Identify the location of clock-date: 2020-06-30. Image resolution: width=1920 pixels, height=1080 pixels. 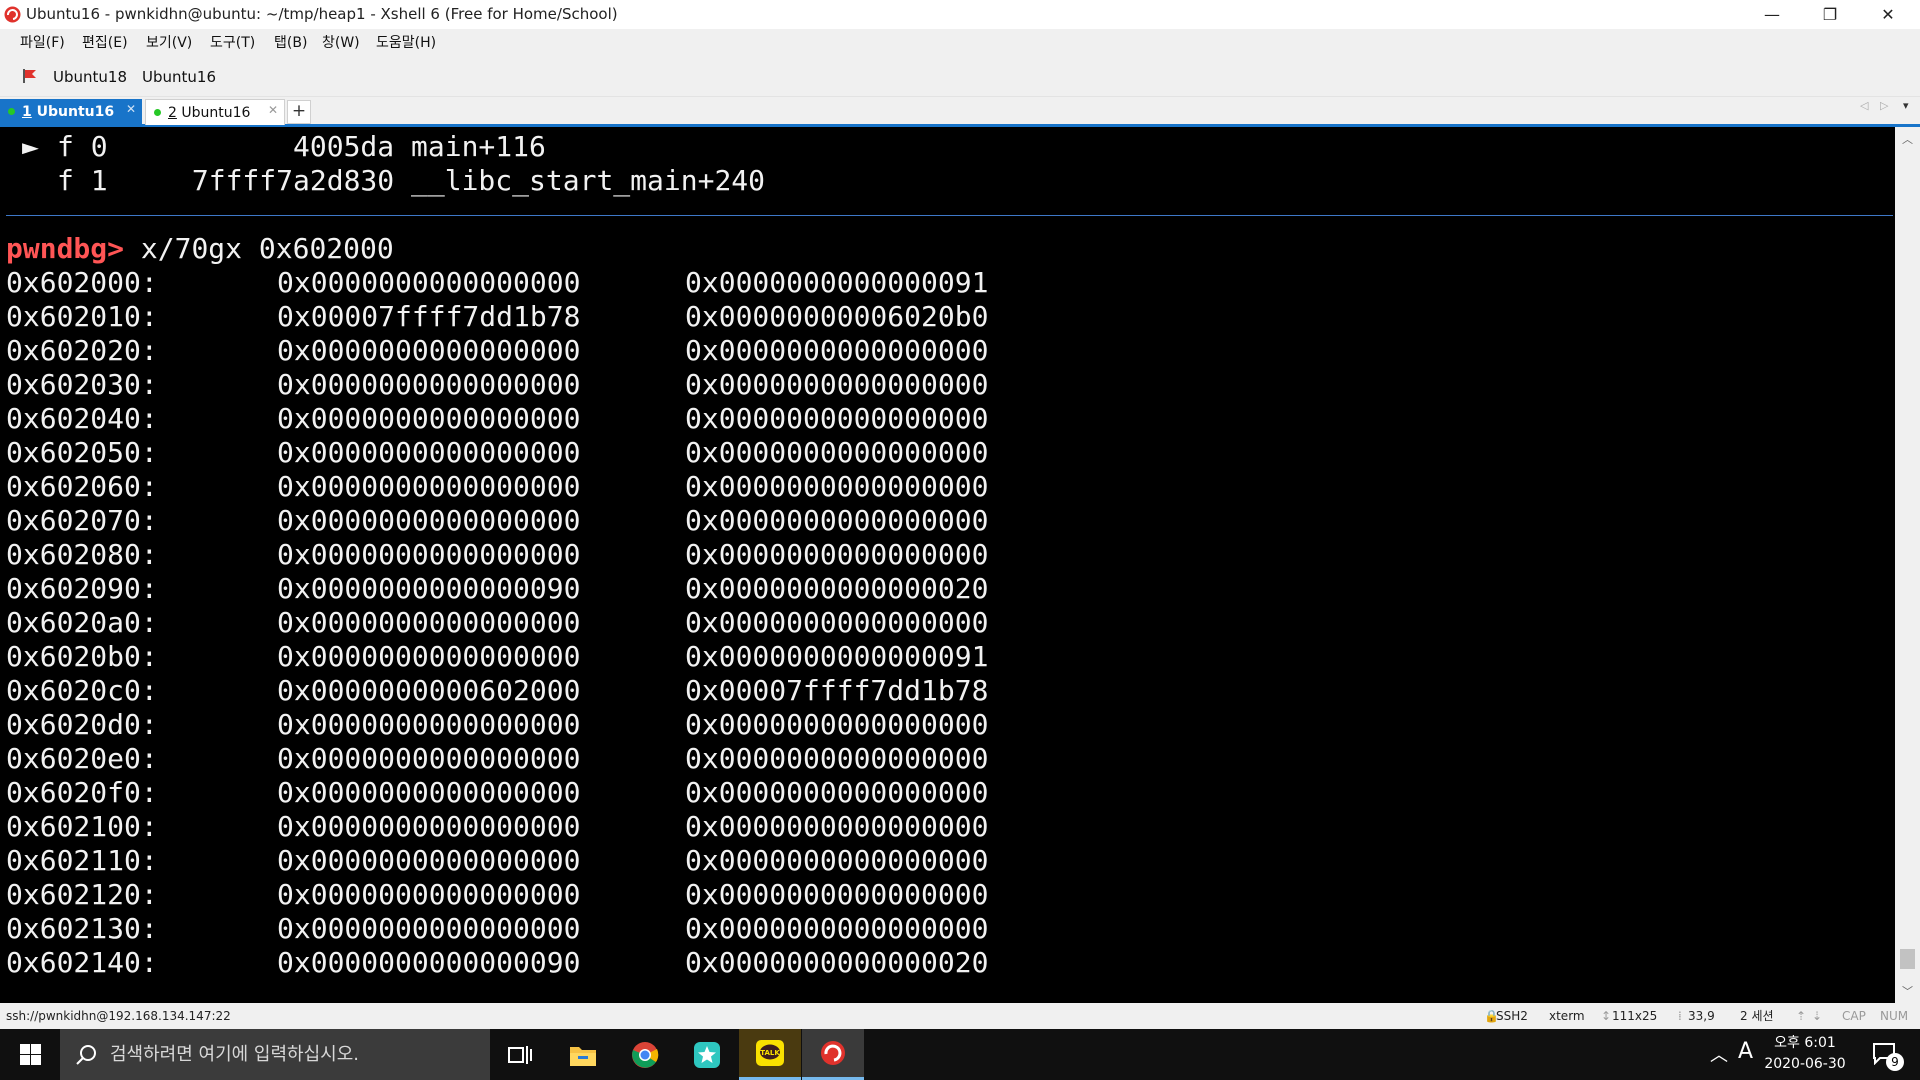
(1805, 1064).